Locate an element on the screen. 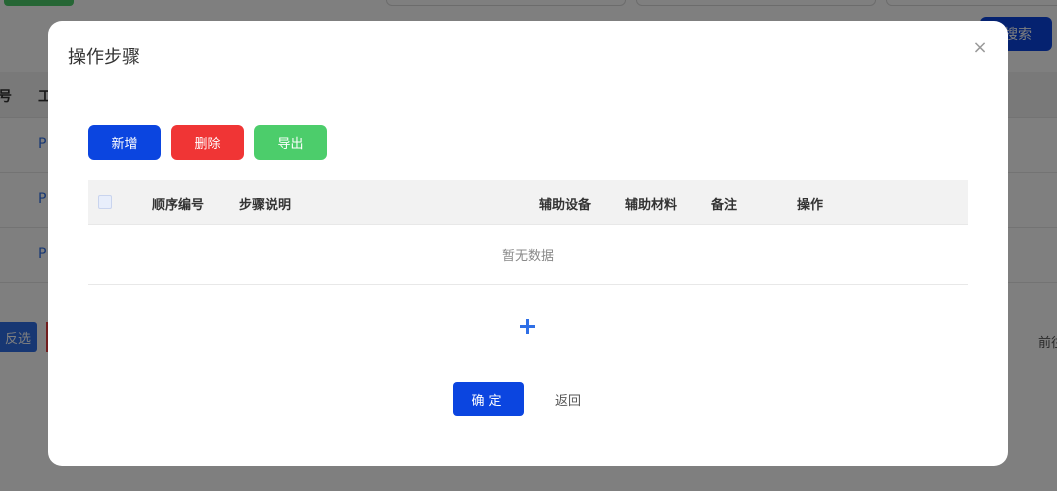  steps-table-header: 顺序编号 步骤说明 辅助设备 辅助材料 备注 操作 is located at coordinates (528, 202).